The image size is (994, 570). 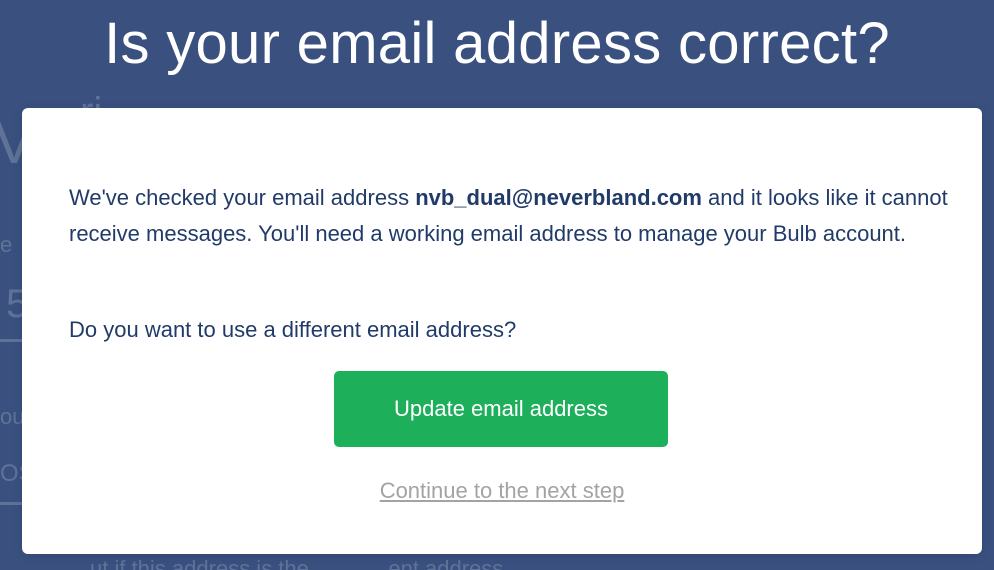 I want to click on background-text: ou, so click(x=12, y=416).